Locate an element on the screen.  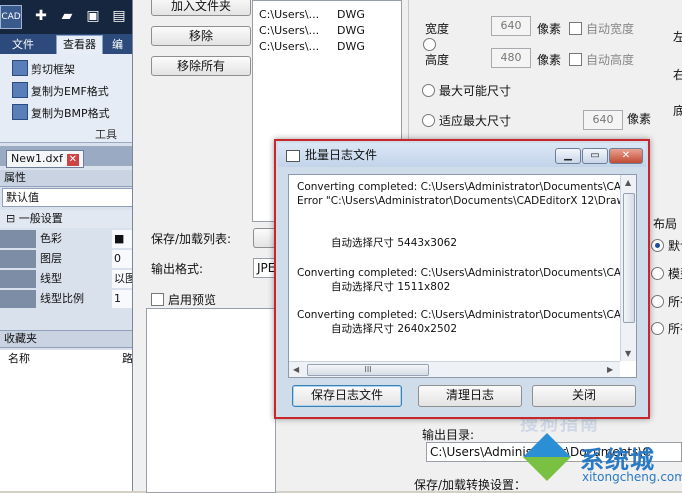
layout-label: 布局 is located at coordinates (665, 224).